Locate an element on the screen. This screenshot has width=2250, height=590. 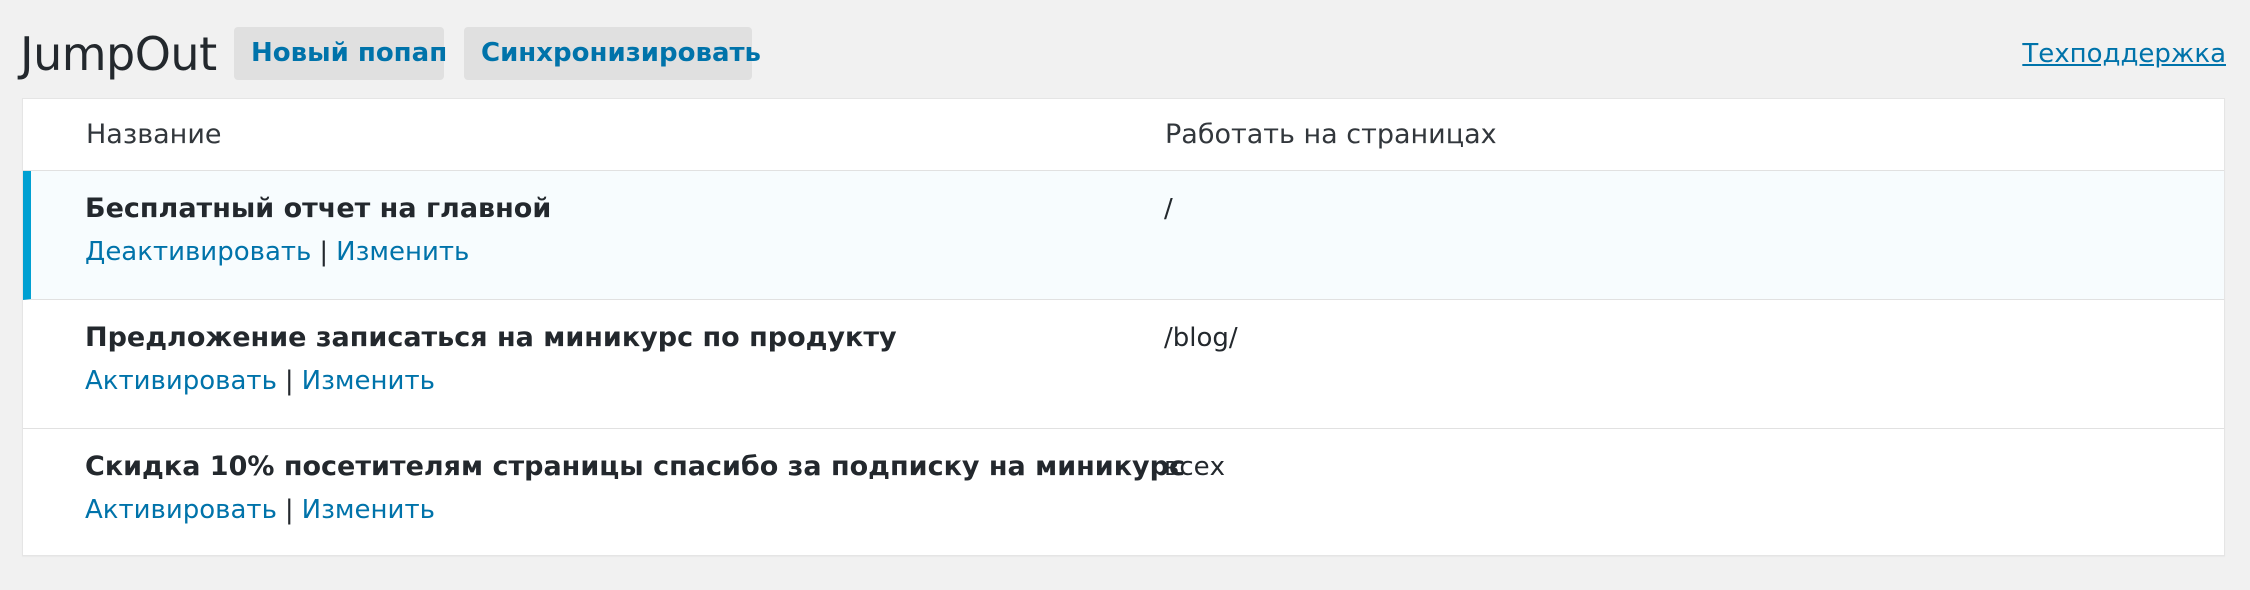
row-actions: Деактивировать | Изменить is located at coordinates (277, 252).